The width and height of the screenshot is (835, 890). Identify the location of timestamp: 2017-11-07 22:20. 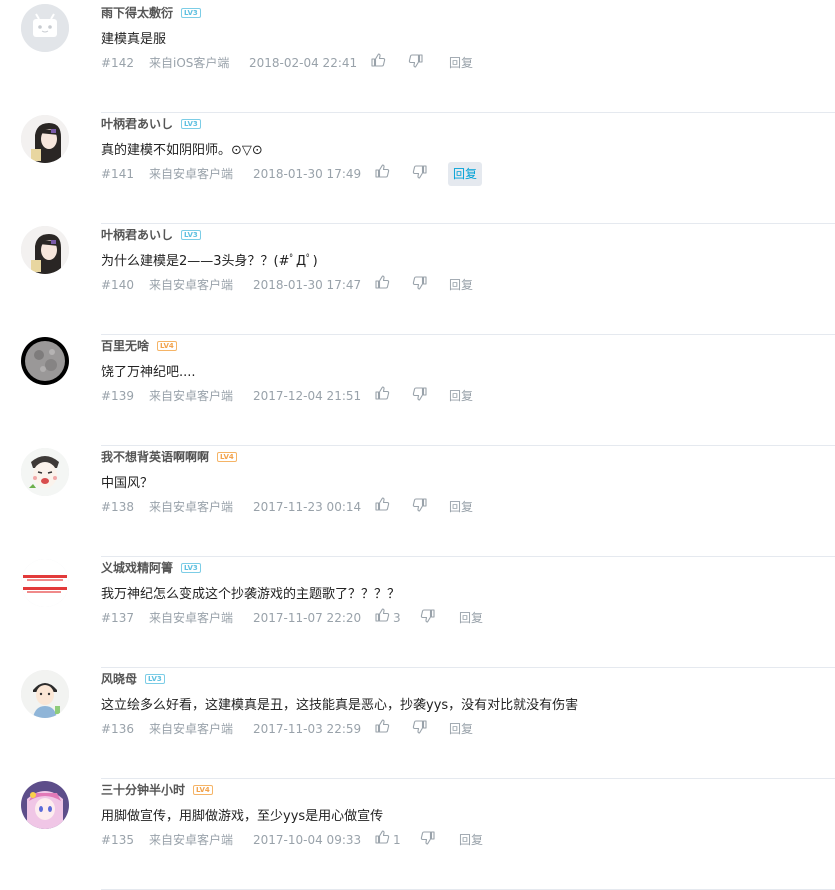
(307, 618).